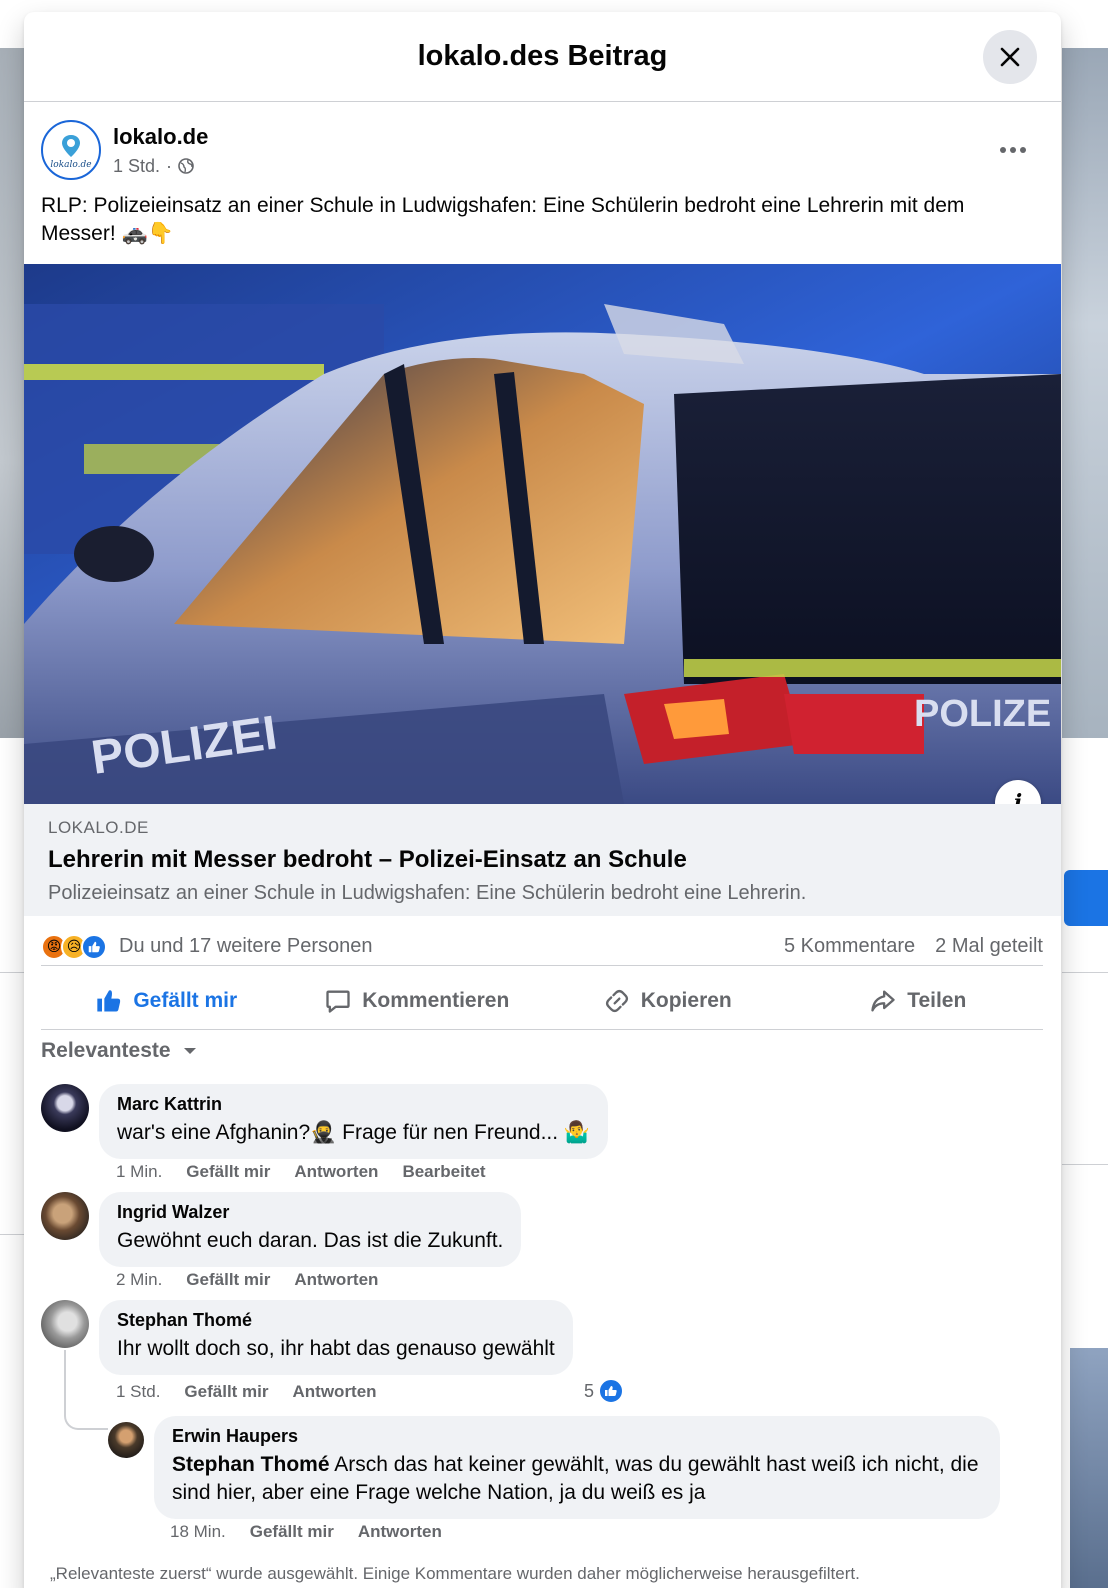  I want to click on stats-right: 5 Kommentare 2 Mal geteilt, so click(913, 946).